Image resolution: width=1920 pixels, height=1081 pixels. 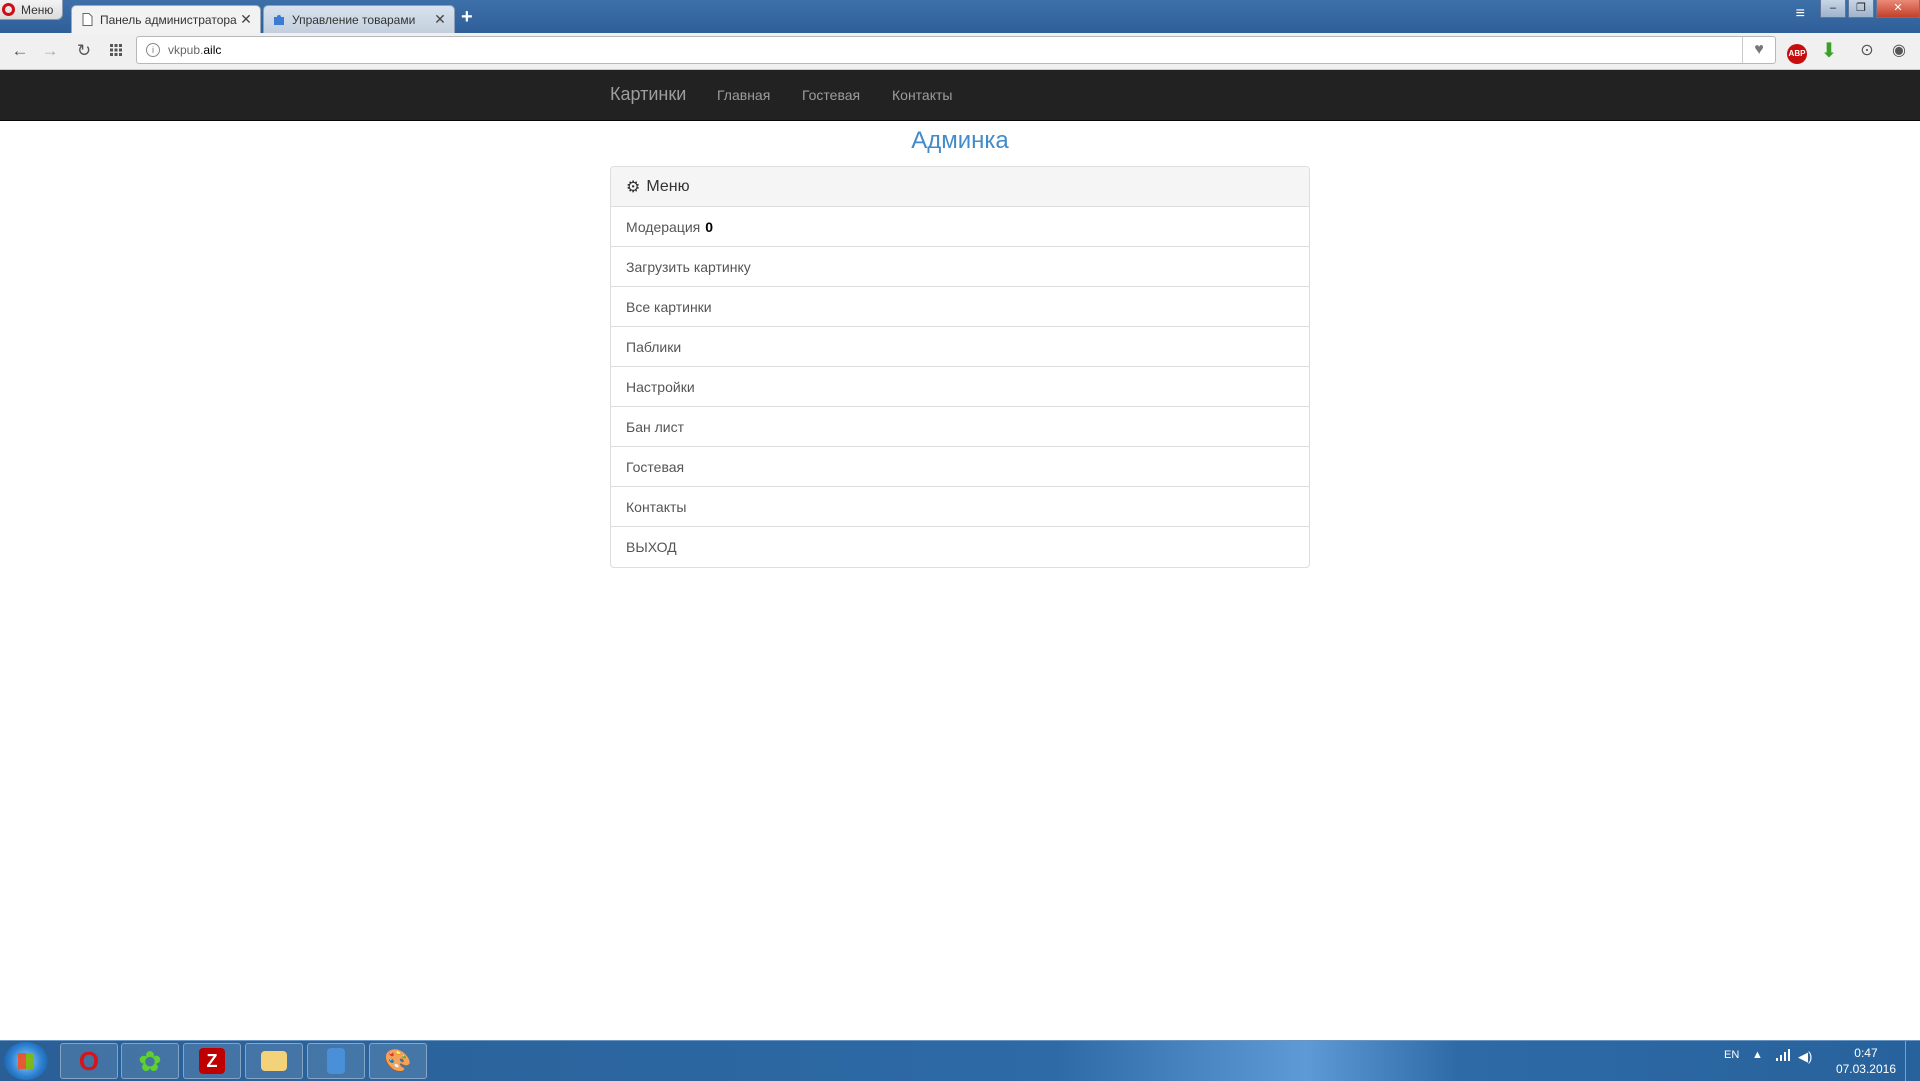 I want to click on reload-icon: ↻, so click(x=84, y=51).